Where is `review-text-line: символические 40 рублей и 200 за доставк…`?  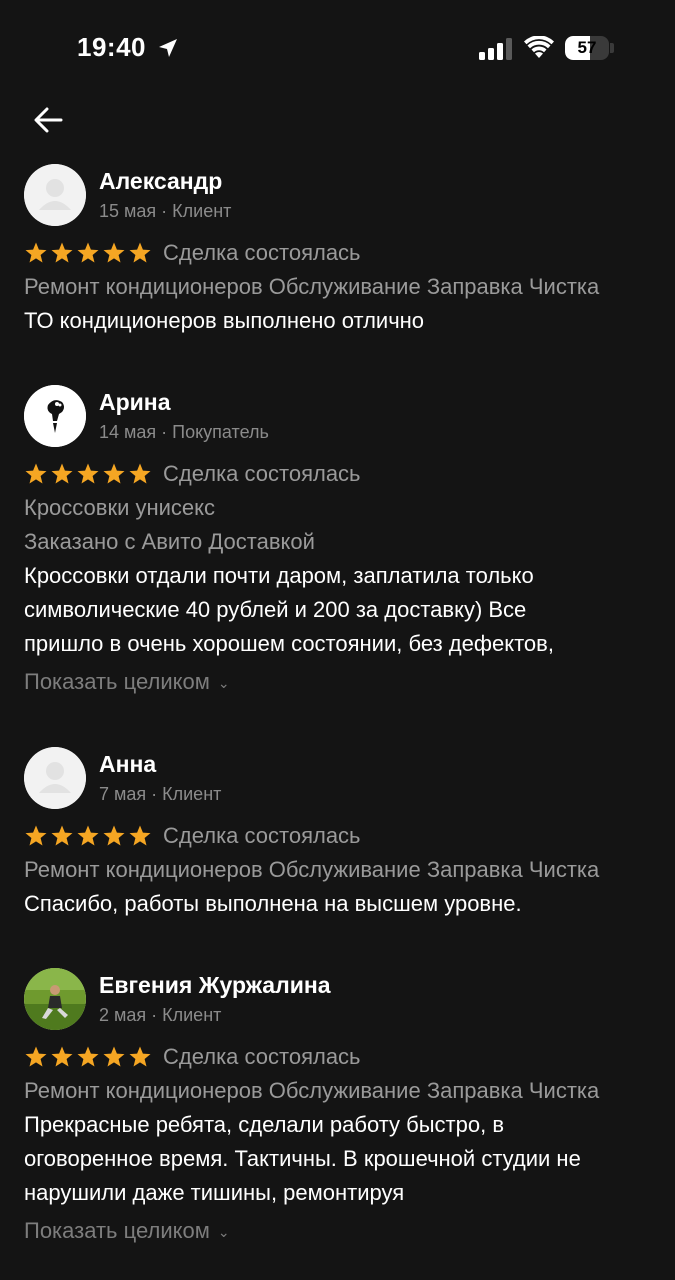 review-text-line: символические 40 рублей и 200 за доставк… is located at coordinates (275, 609).